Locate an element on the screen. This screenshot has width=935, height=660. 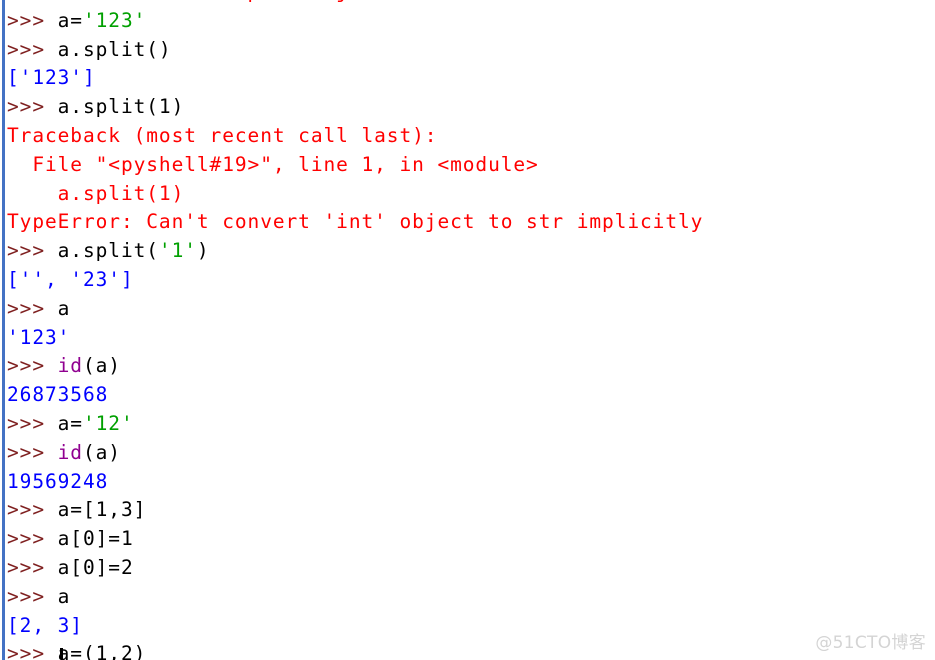
error-text: File "<pyshell#19>", line 1, in <module> is located at coordinates (273, 164).